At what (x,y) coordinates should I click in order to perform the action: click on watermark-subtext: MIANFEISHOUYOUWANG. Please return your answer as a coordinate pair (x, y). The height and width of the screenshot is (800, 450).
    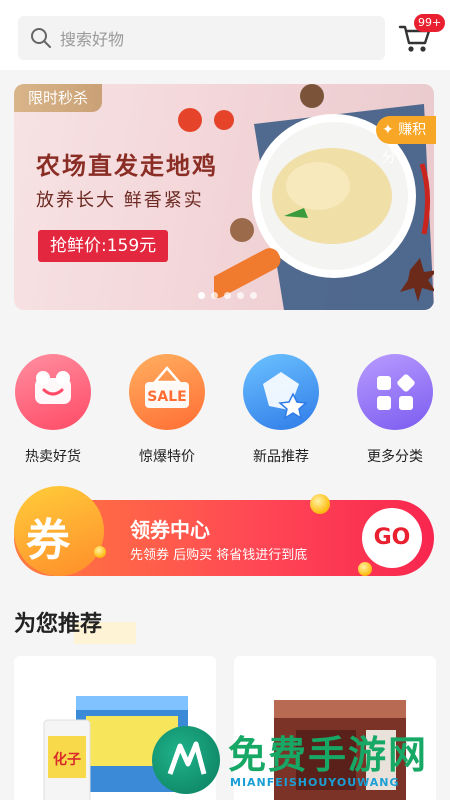
    Looking at the image, I should click on (315, 782).